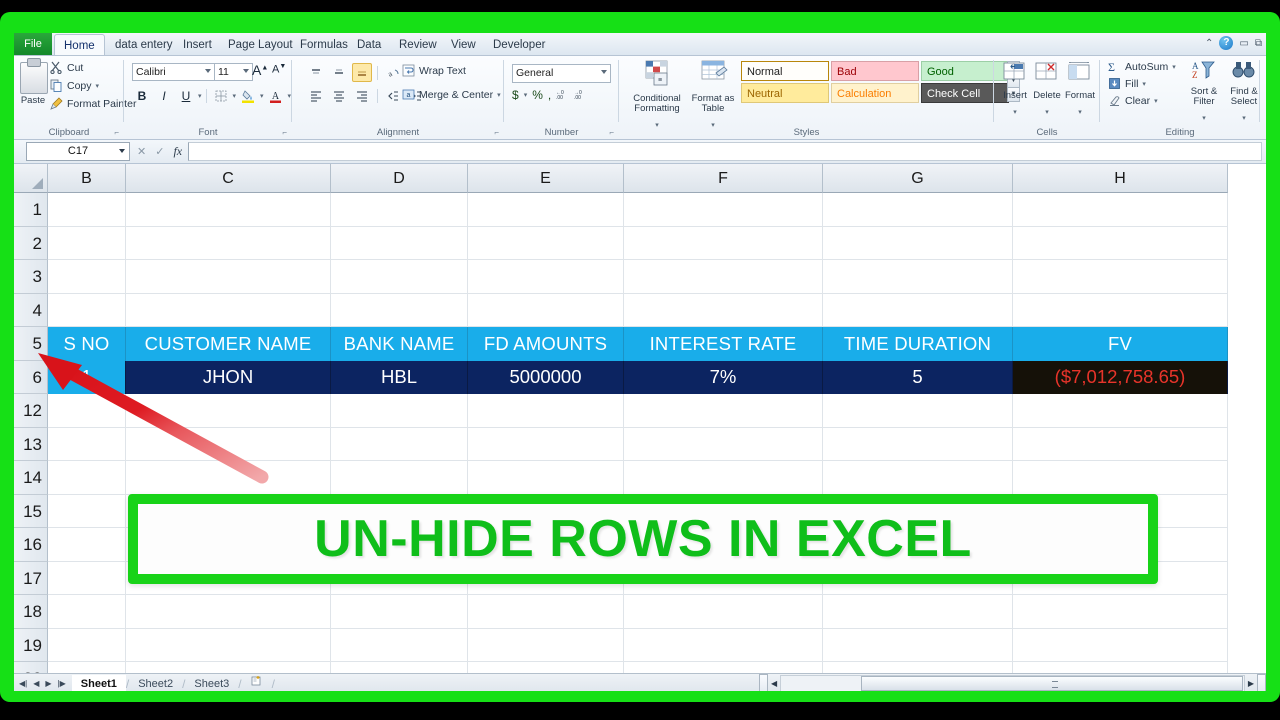 The width and height of the screenshot is (1280, 720). Describe the element at coordinates (31, 243) in the screenshot. I see `row-header-2: 2` at that location.